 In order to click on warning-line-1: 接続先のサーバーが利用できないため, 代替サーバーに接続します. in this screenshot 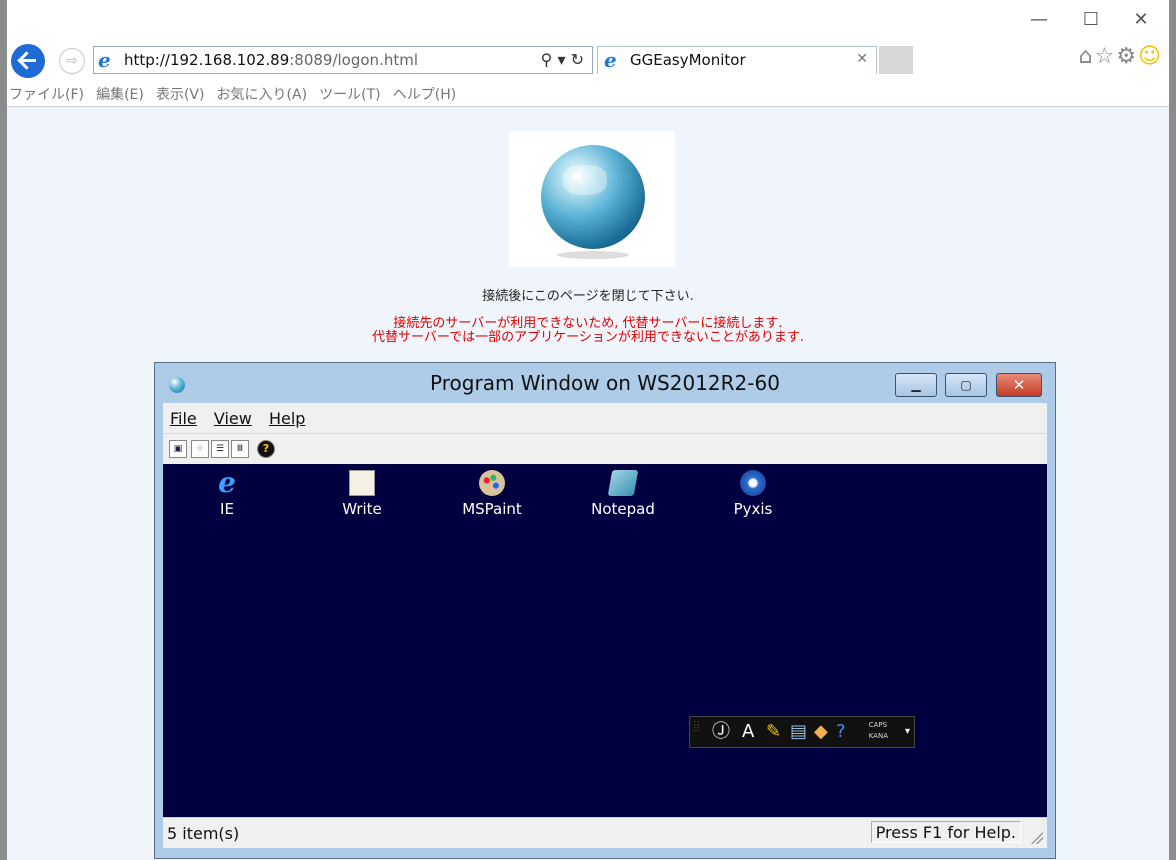, I will do `click(588, 323)`.